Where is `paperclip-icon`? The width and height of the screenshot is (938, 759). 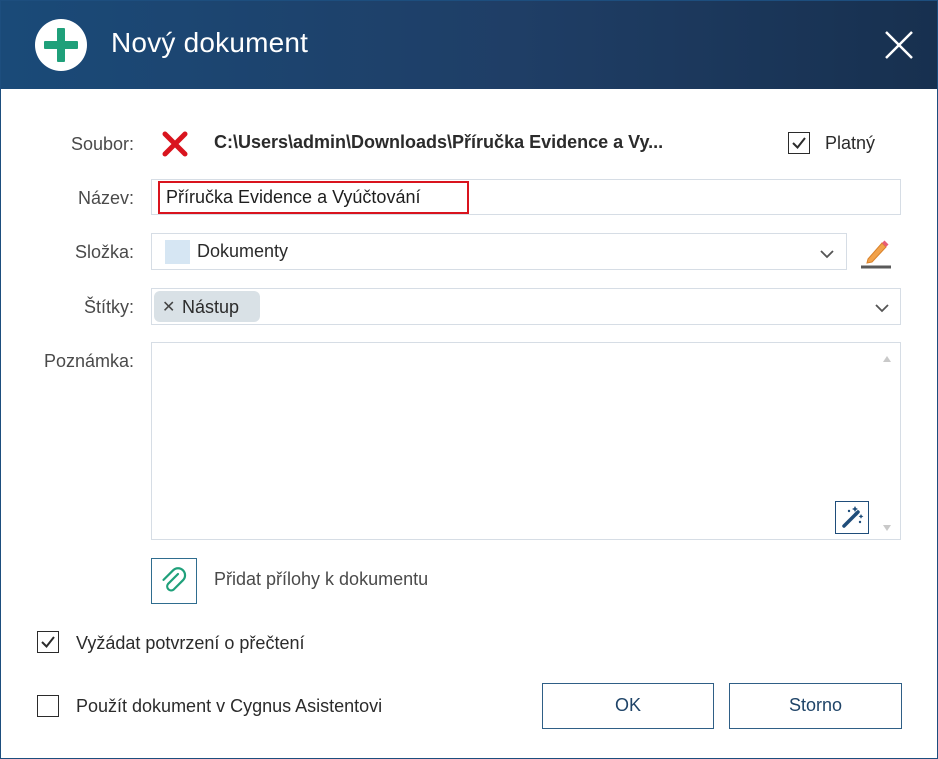 paperclip-icon is located at coordinates (174, 579).